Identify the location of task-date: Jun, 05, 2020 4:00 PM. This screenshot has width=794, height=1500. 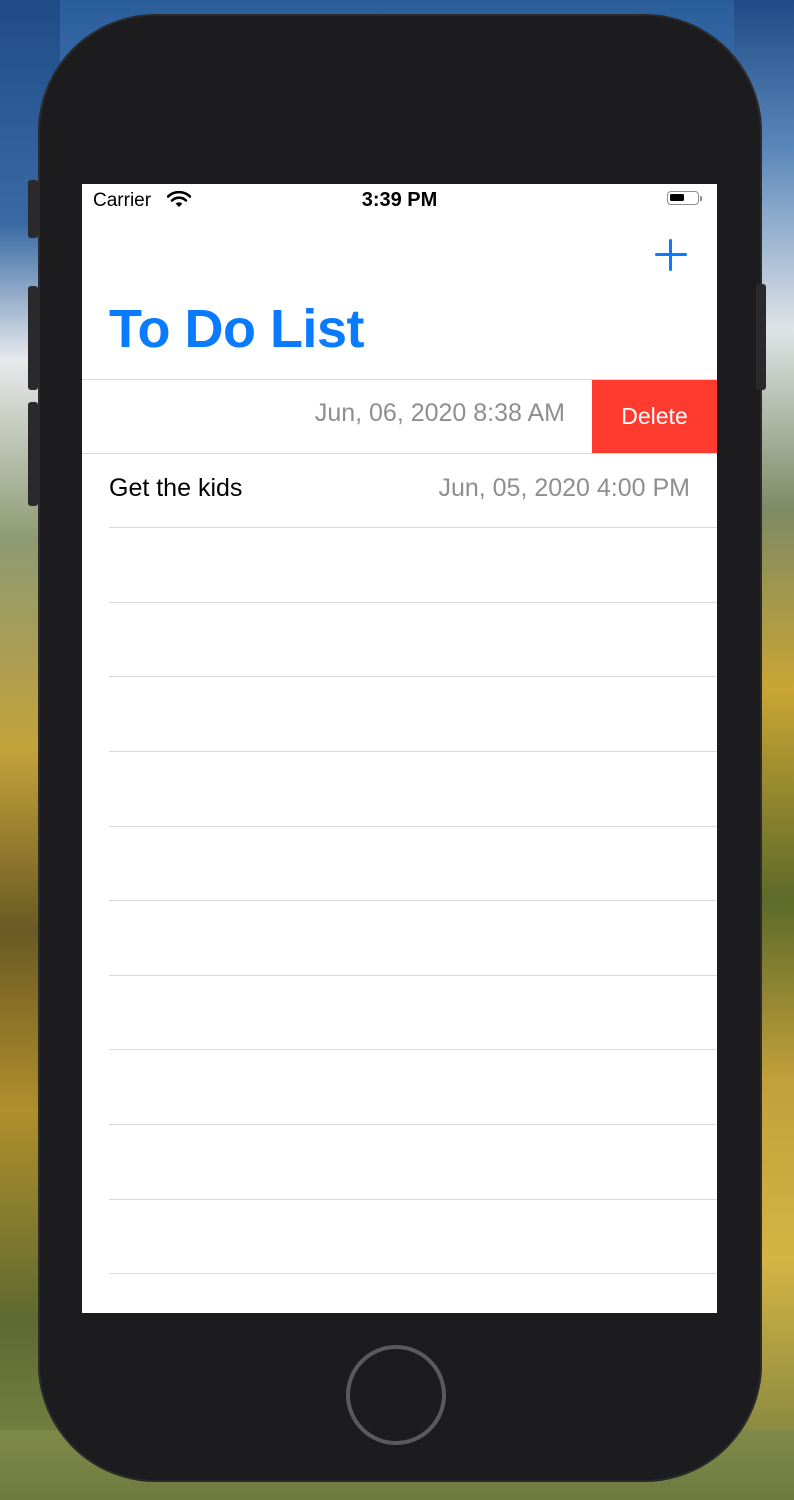
(564, 487).